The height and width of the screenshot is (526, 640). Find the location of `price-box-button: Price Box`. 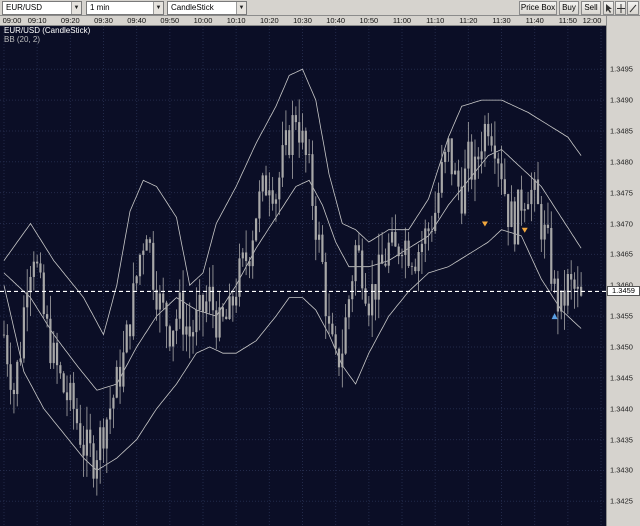

price-box-button: Price Box is located at coordinates (538, 8).